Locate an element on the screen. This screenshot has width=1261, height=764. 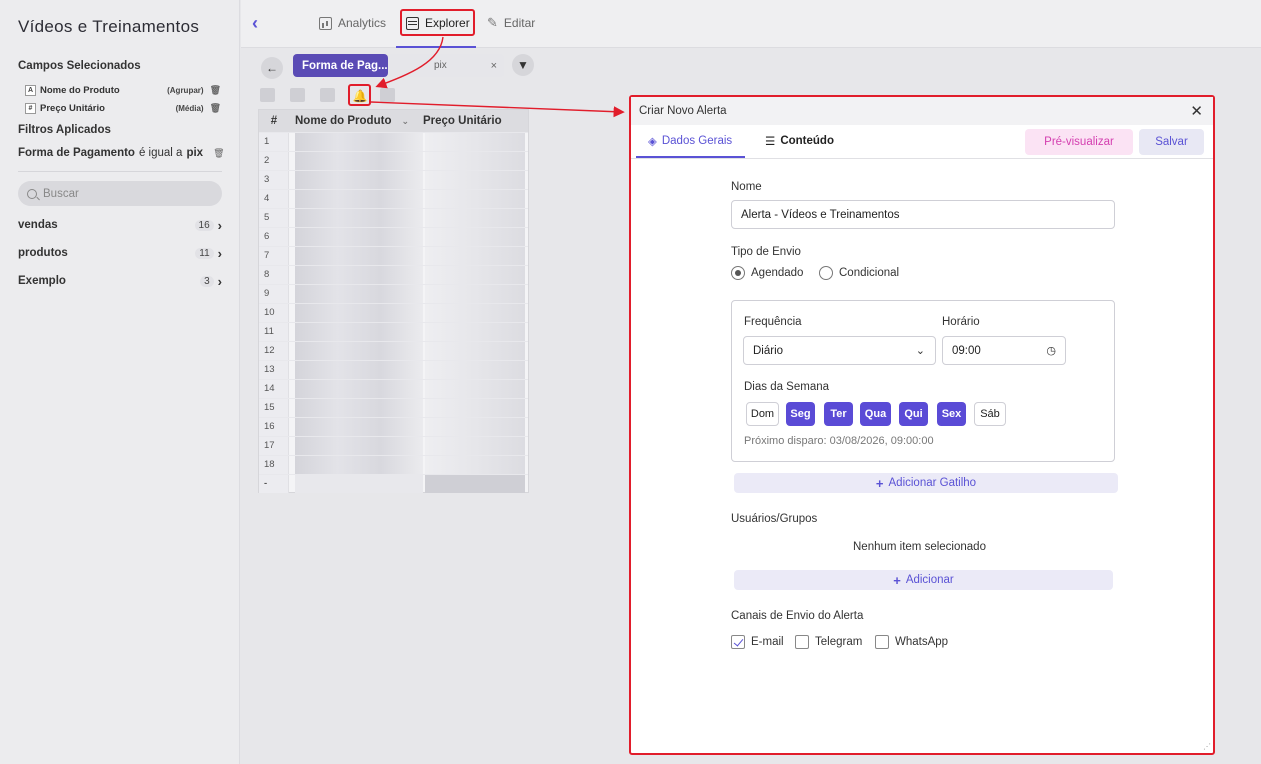
save-button: Salvar is located at coordinates (1171, 142).